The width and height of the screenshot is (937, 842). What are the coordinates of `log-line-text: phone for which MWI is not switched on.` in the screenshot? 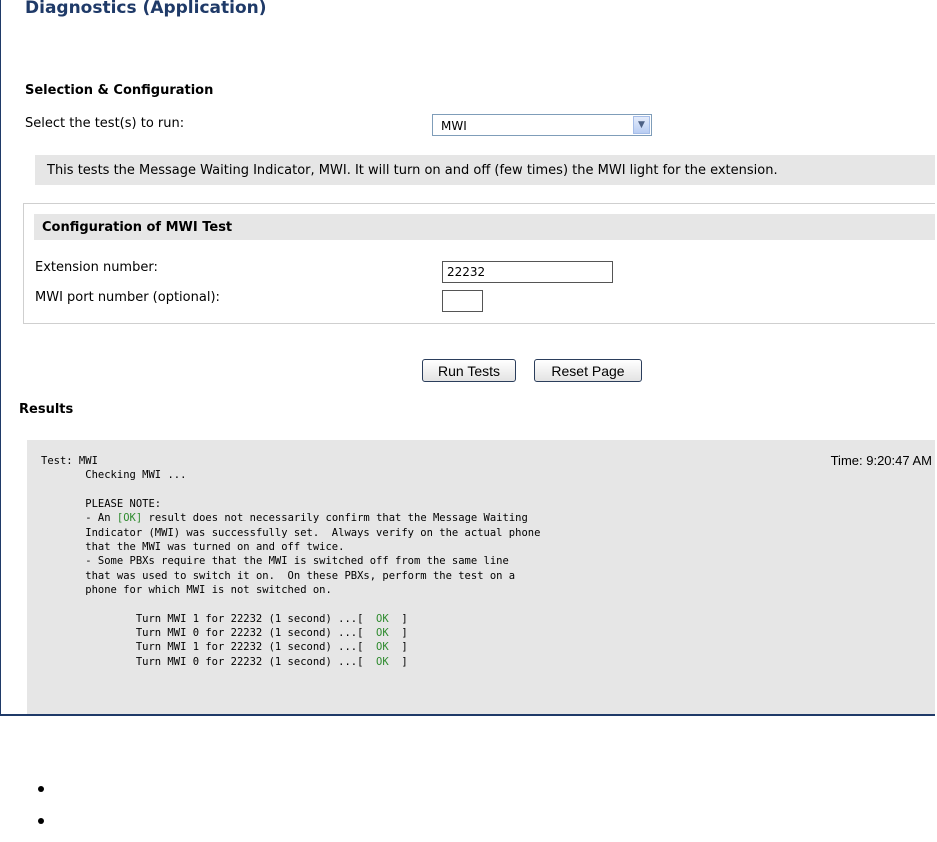 It's located at (208, 590).